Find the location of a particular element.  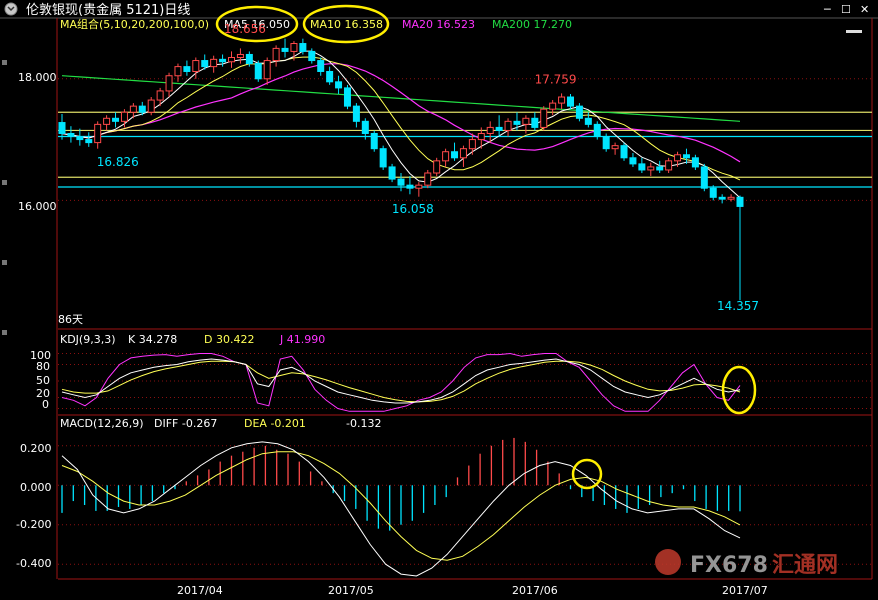

kdj-d-line is located at coordinates (401, 381).